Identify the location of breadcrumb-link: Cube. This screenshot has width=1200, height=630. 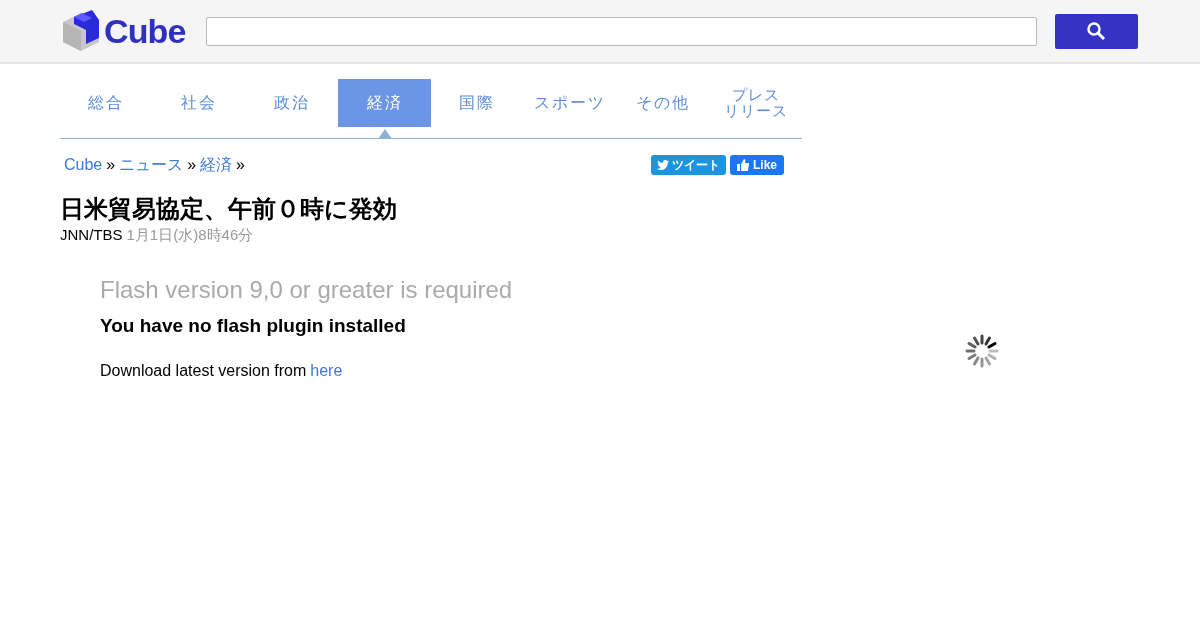
(83, 165).